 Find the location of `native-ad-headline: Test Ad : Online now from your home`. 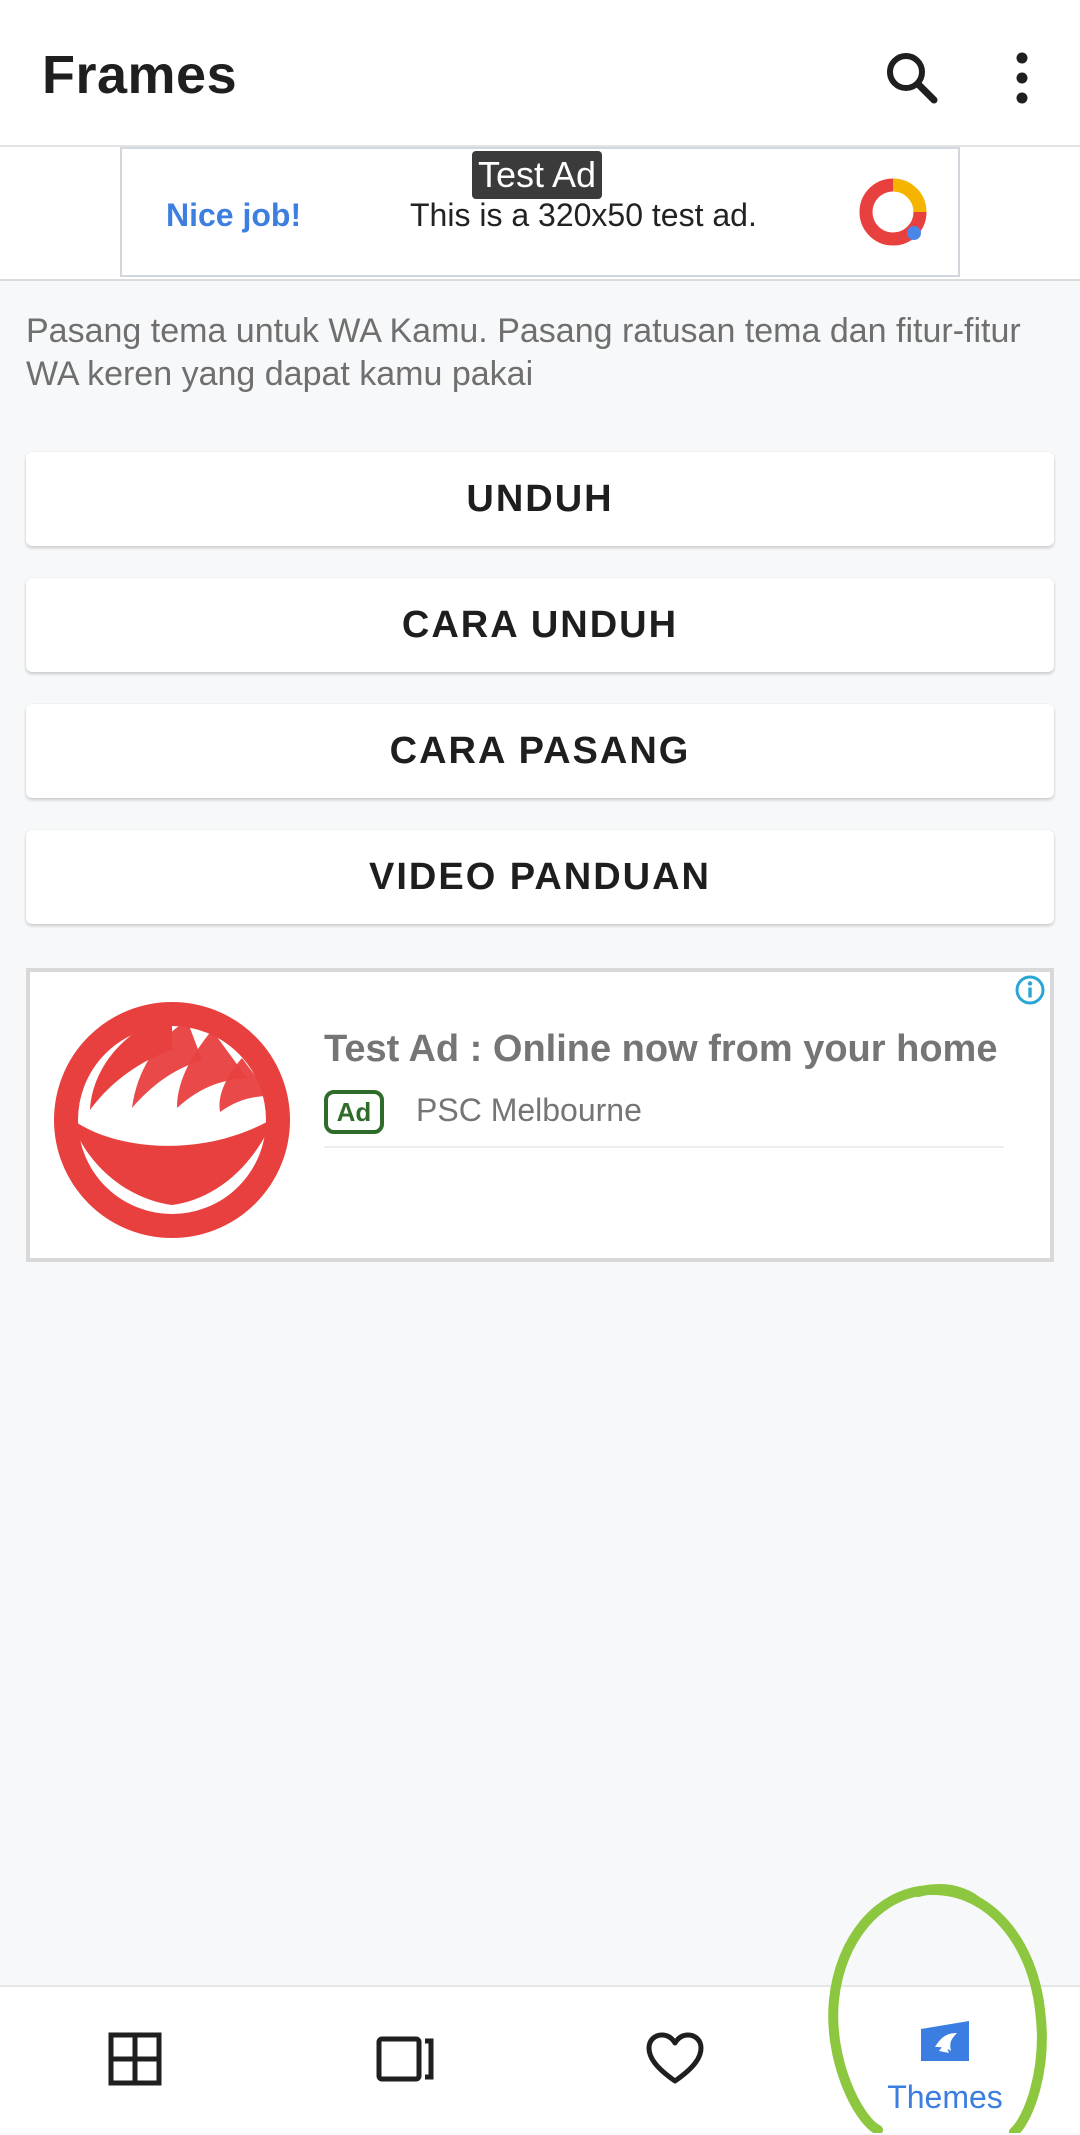

native-ad-headline: Test Ad : Online now from your home is located at coordinates (661, 1049).